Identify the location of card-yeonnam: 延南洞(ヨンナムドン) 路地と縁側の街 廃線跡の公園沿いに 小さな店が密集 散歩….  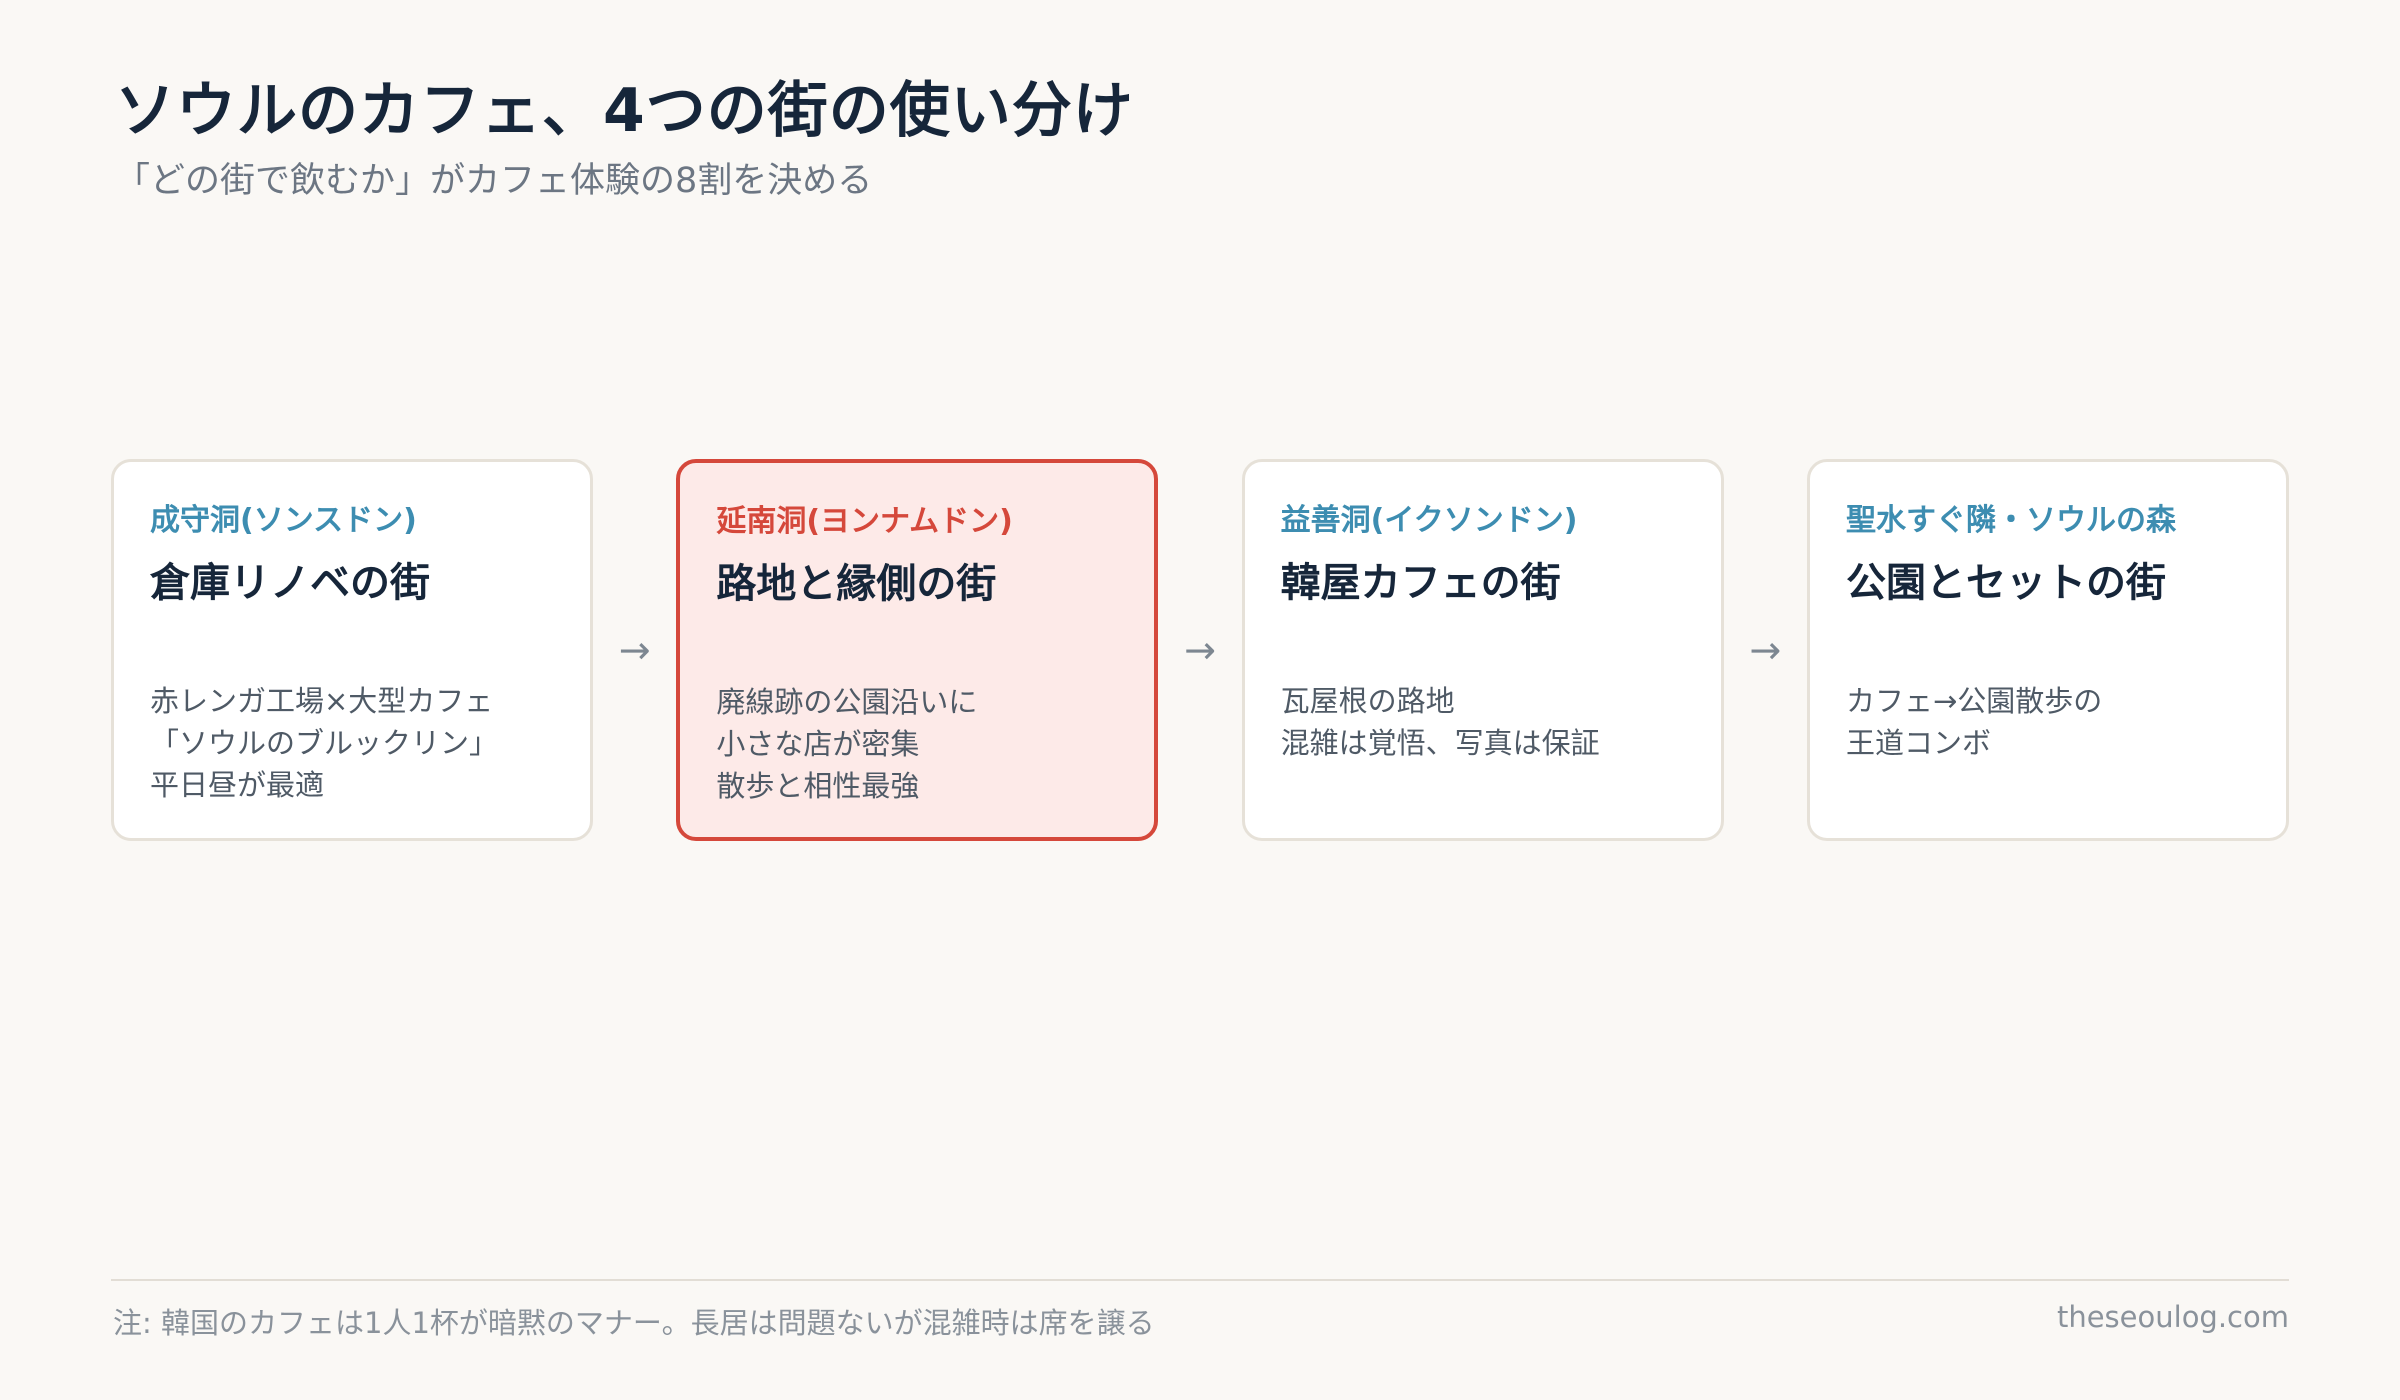
(917, 650).